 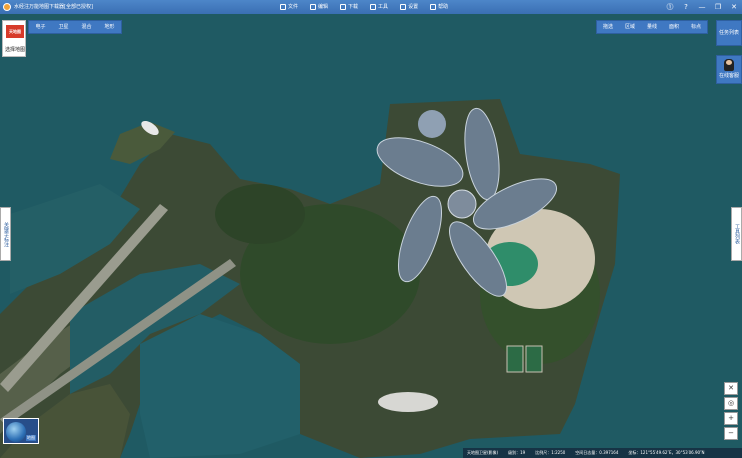 I want to click on task-list-button: 任务列表, so click(x=729, y=33).